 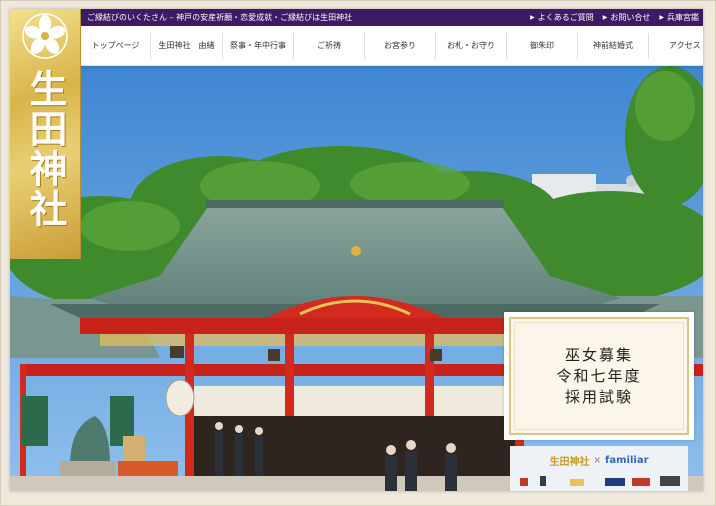 What do you see at coordinates (116, 45) in the screenshot?
I see `nav-item-top: トップページ` at bounding box center [116, 45].